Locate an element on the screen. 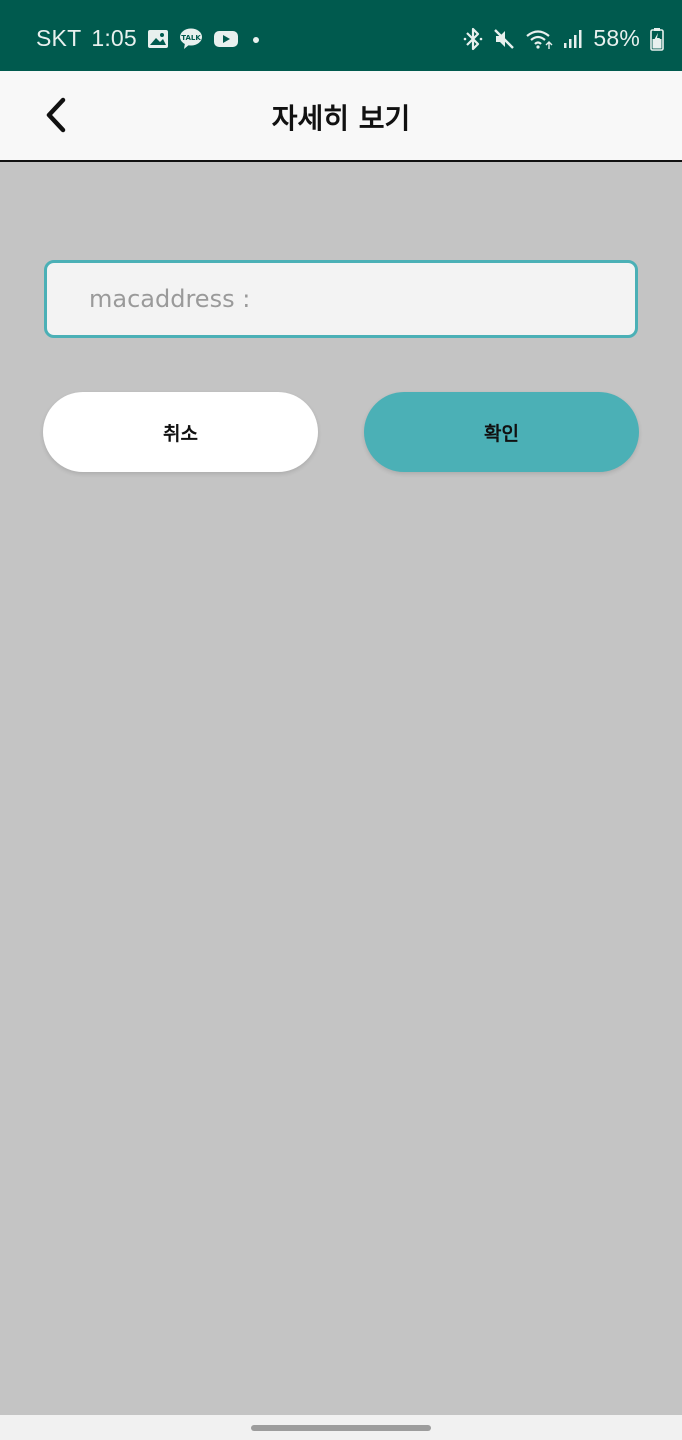  dot-icon is located at coordinates (256, 39).